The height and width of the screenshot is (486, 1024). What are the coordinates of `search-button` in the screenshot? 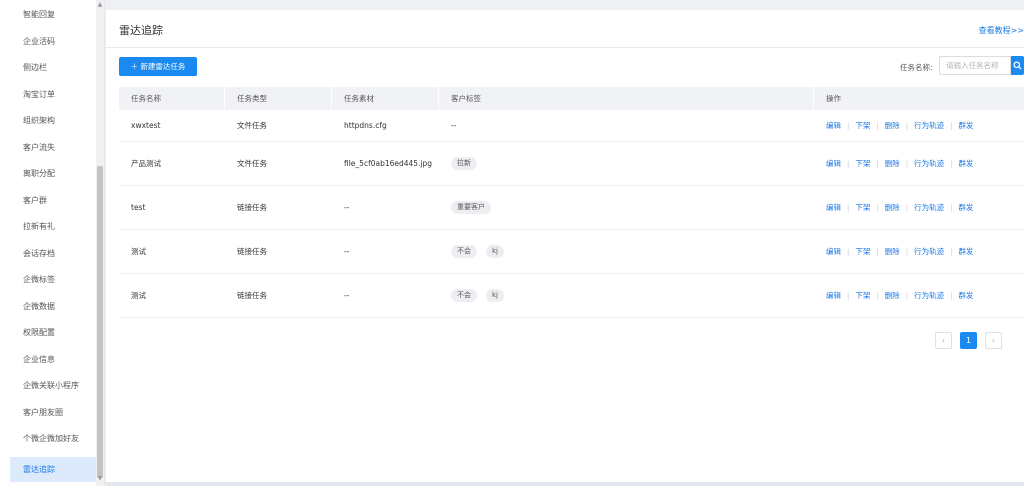 It's located at (1017, 65).